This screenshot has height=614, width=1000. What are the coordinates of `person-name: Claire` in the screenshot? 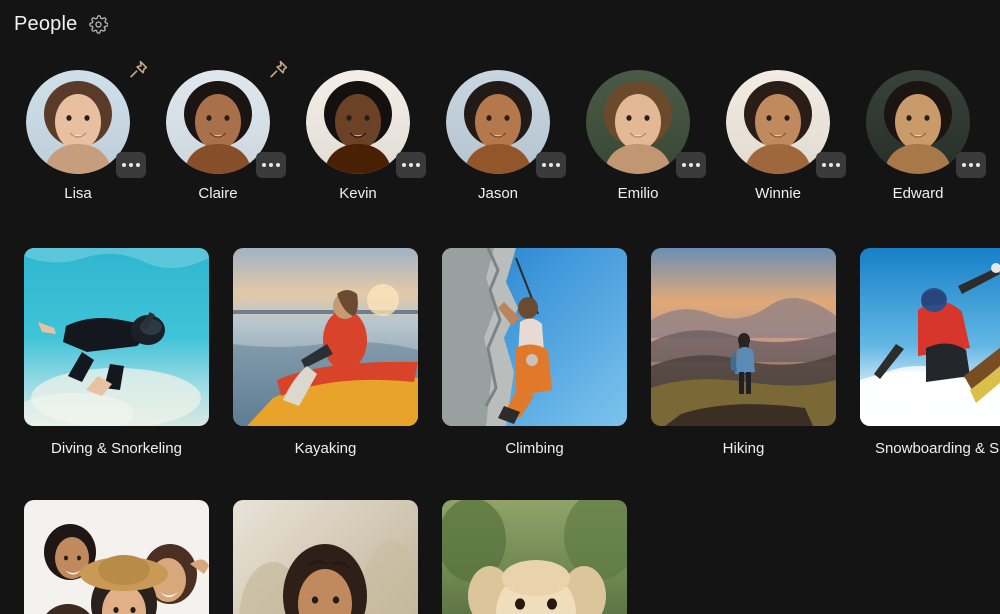 It's located at (218, 193).